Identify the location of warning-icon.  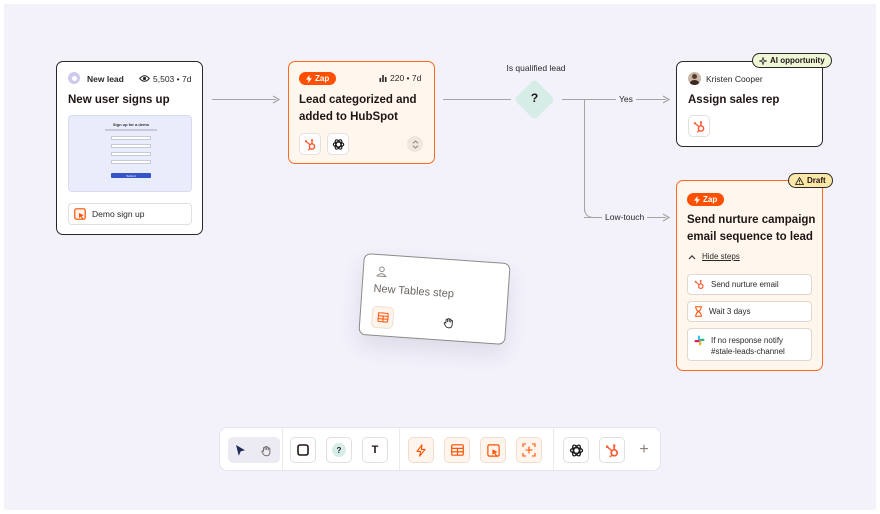
(799, 180).